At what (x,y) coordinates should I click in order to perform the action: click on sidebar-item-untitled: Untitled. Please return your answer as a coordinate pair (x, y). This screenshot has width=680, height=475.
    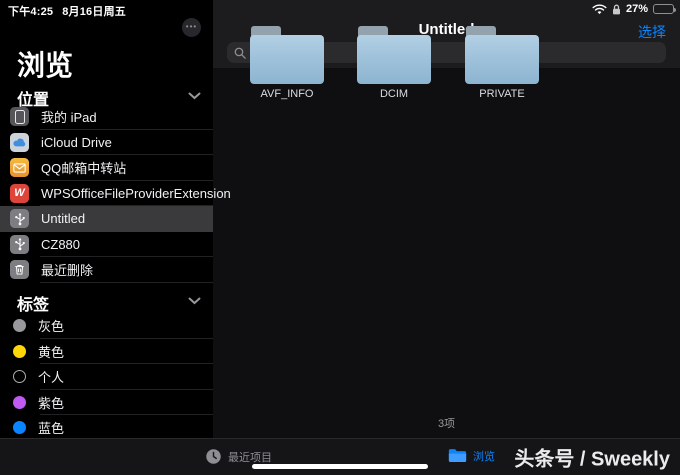
    Looking at the image, I should click on (106, 219).